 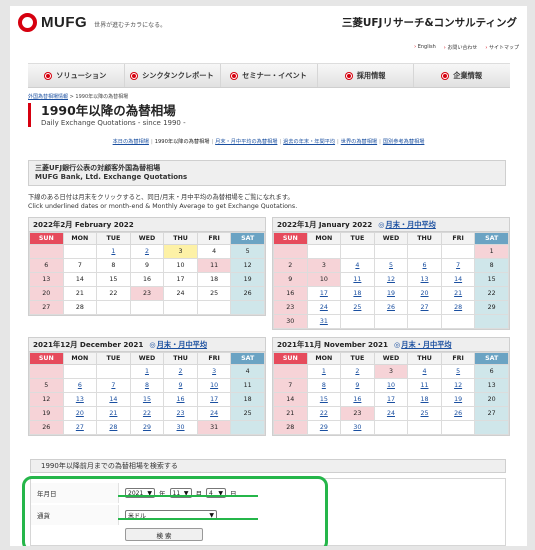 I want to click on day-link: 7, so click(x=113, y=385).